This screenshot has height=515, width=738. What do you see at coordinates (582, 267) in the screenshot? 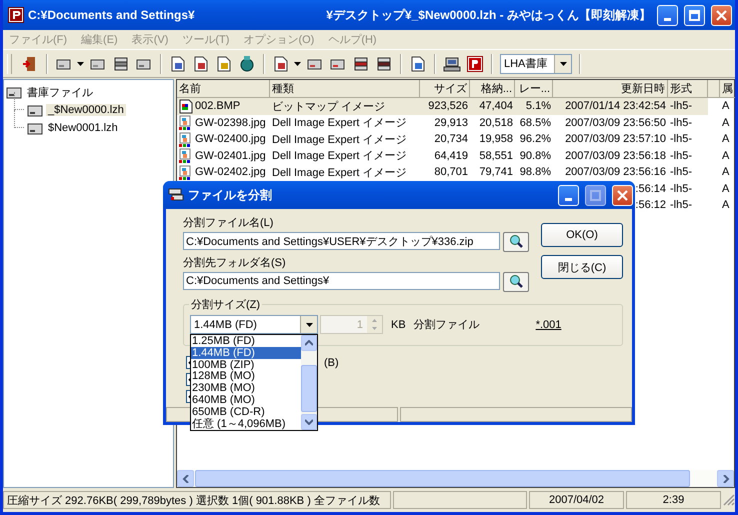
I see `dialog-button: 閉じる(C)` at bounding box center [582, 267].